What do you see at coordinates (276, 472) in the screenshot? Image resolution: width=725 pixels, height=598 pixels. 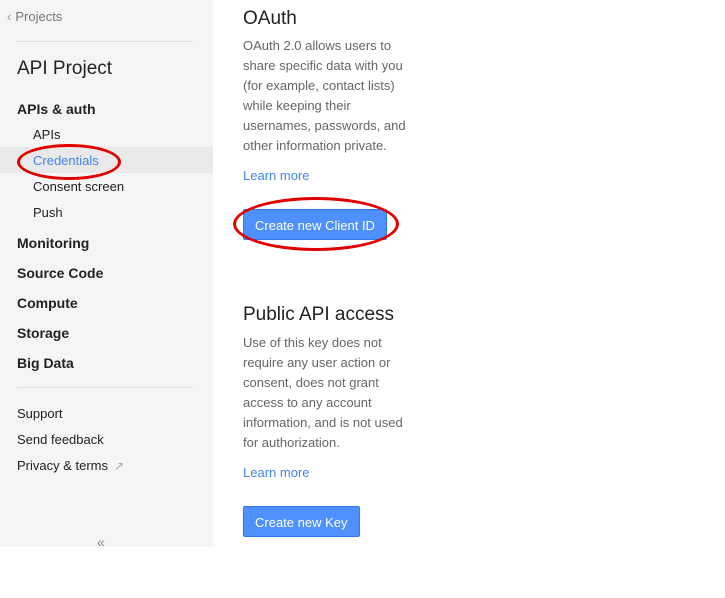 I see `public-api-learn-more-link: Learn more` at bounding box center [276, 472].